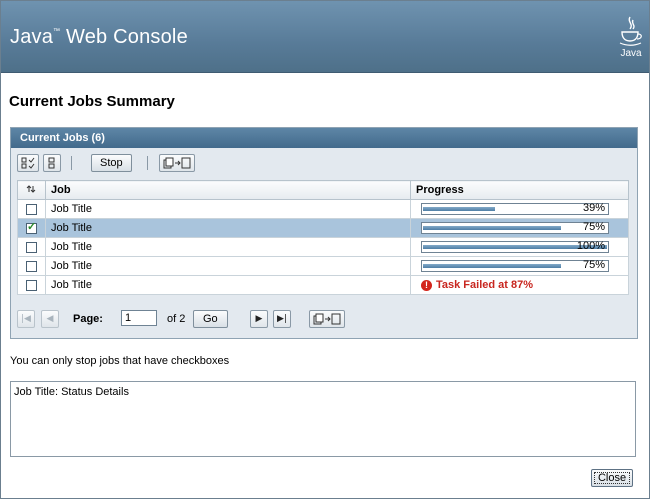 The width and height of the screenshot is (650, 499). I want to click on progress-bar: 100%, so click(515, 246).